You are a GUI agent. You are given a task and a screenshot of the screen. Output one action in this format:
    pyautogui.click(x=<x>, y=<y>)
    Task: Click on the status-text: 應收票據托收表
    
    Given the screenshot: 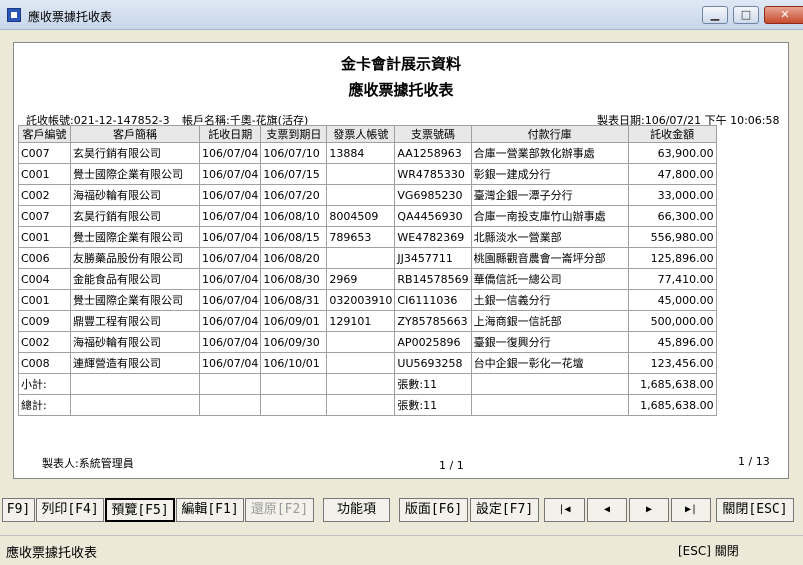 What is the action you would take?
    pyautogui.click(x=52, y=553)
    